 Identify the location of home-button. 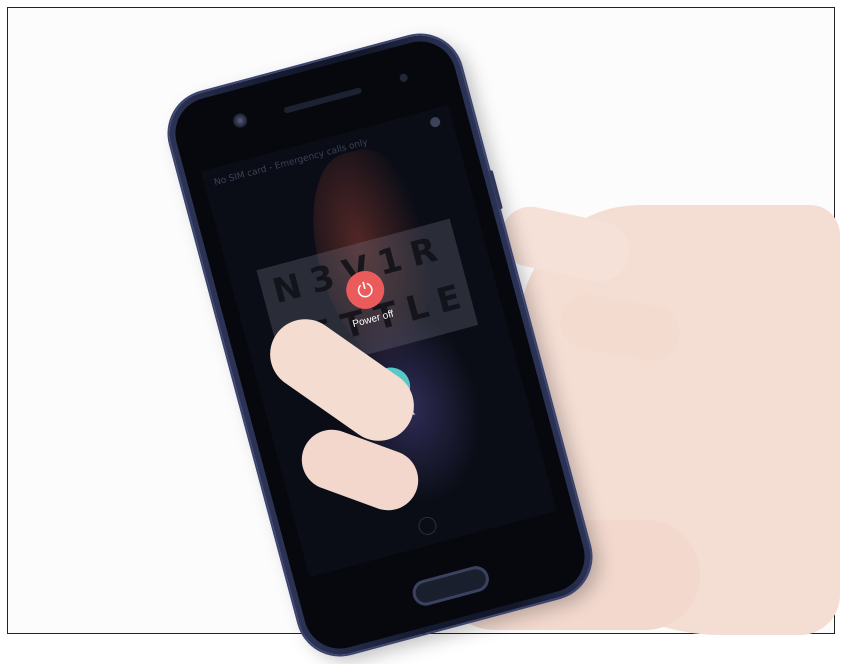
(450, 586).